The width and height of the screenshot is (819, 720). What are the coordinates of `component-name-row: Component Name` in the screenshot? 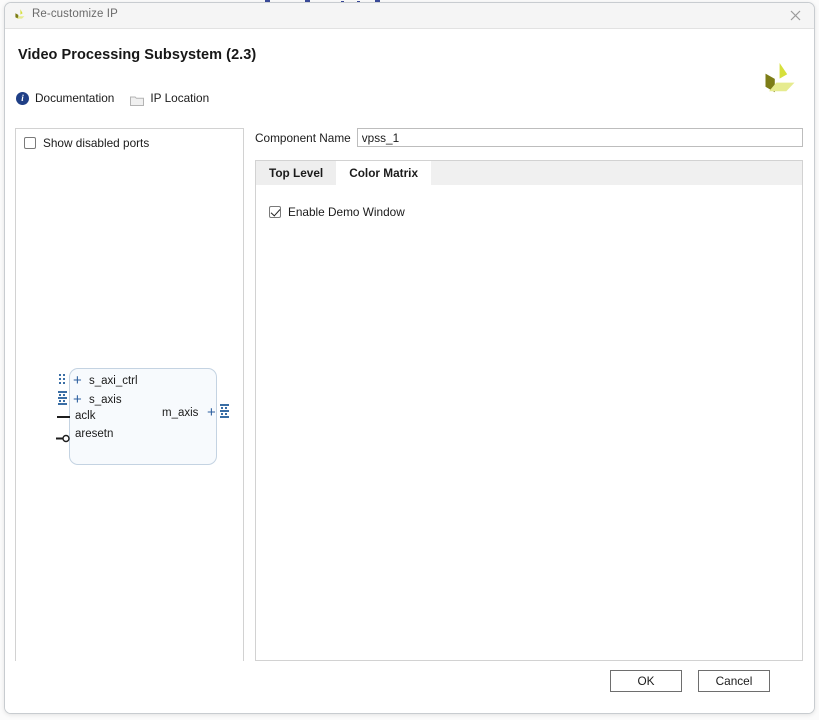 It's located at (529, 137).